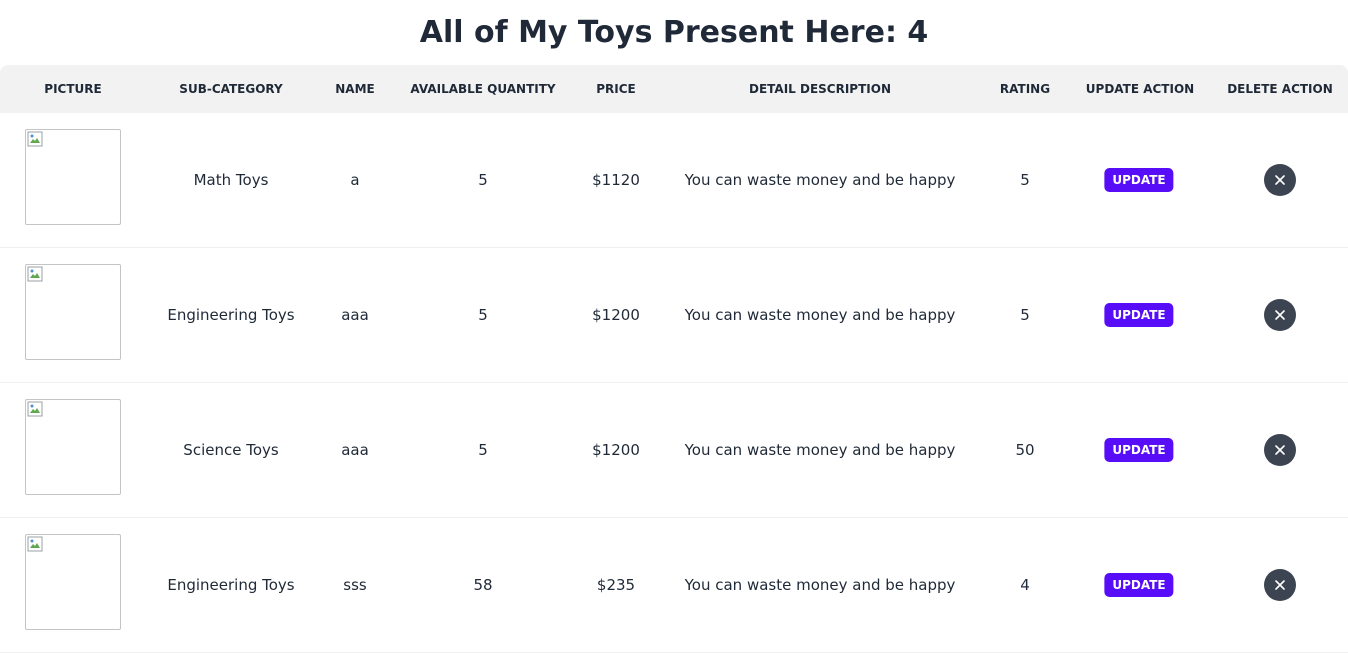 This screenshot has height=653, width=1348. I want to click on cell-quantity: 58, so click(483, 585).